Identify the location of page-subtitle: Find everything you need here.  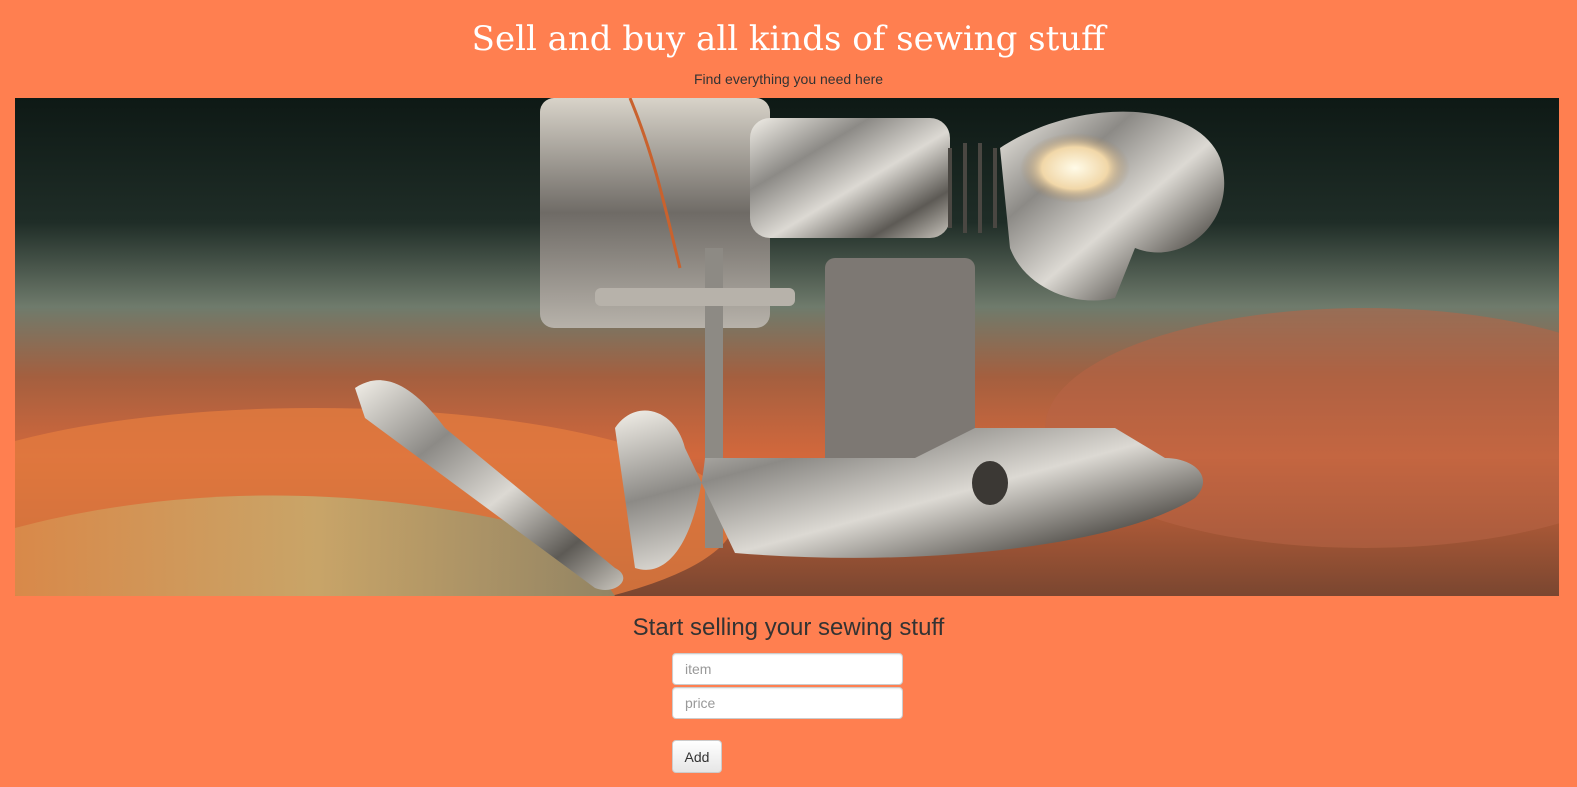
(788, 79).